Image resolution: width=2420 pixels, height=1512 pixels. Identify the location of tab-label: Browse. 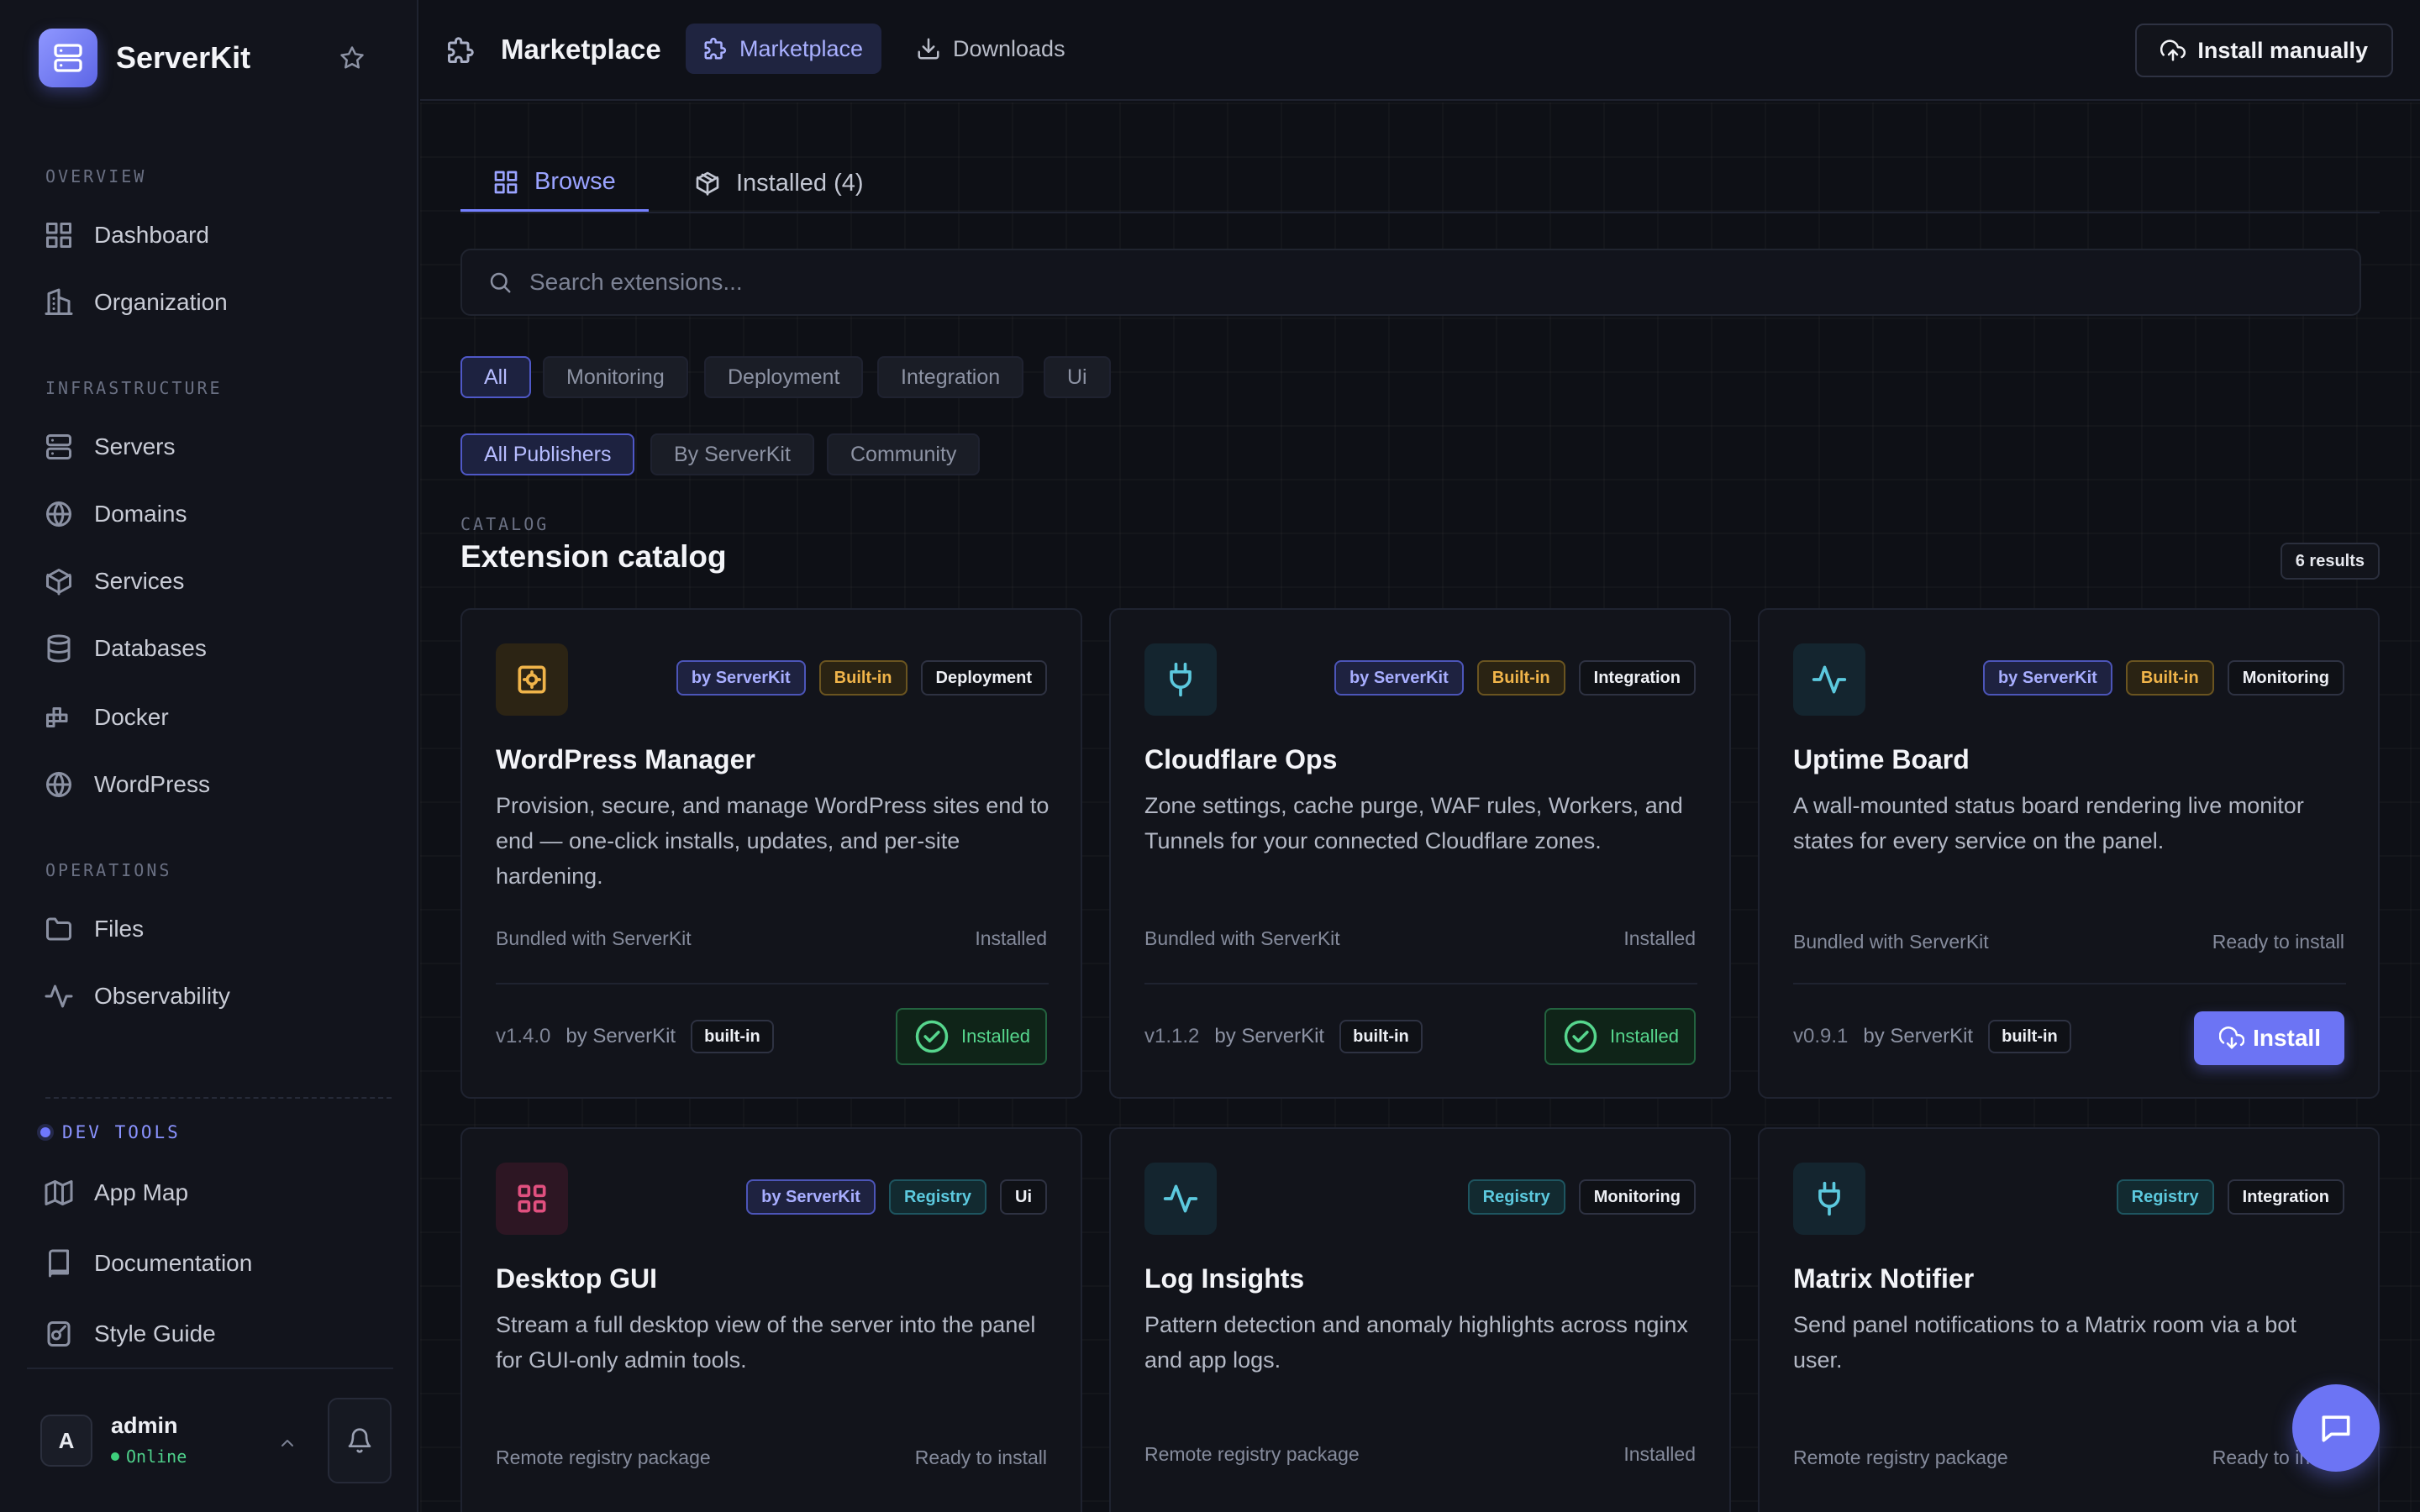
(575, 181).